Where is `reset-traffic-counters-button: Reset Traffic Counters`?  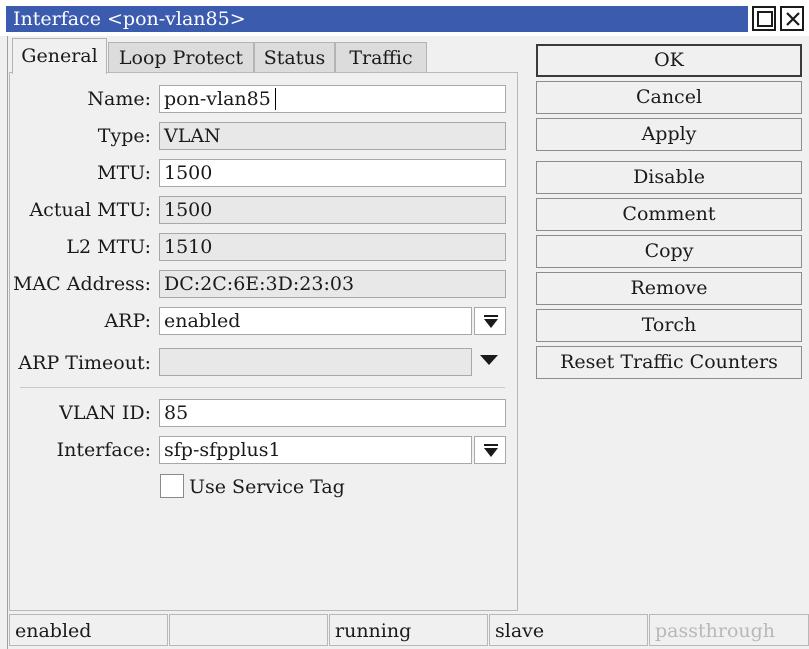
reset-traffic-counters-button: Reset Traffic Counters is located at coordinates (669, 362).